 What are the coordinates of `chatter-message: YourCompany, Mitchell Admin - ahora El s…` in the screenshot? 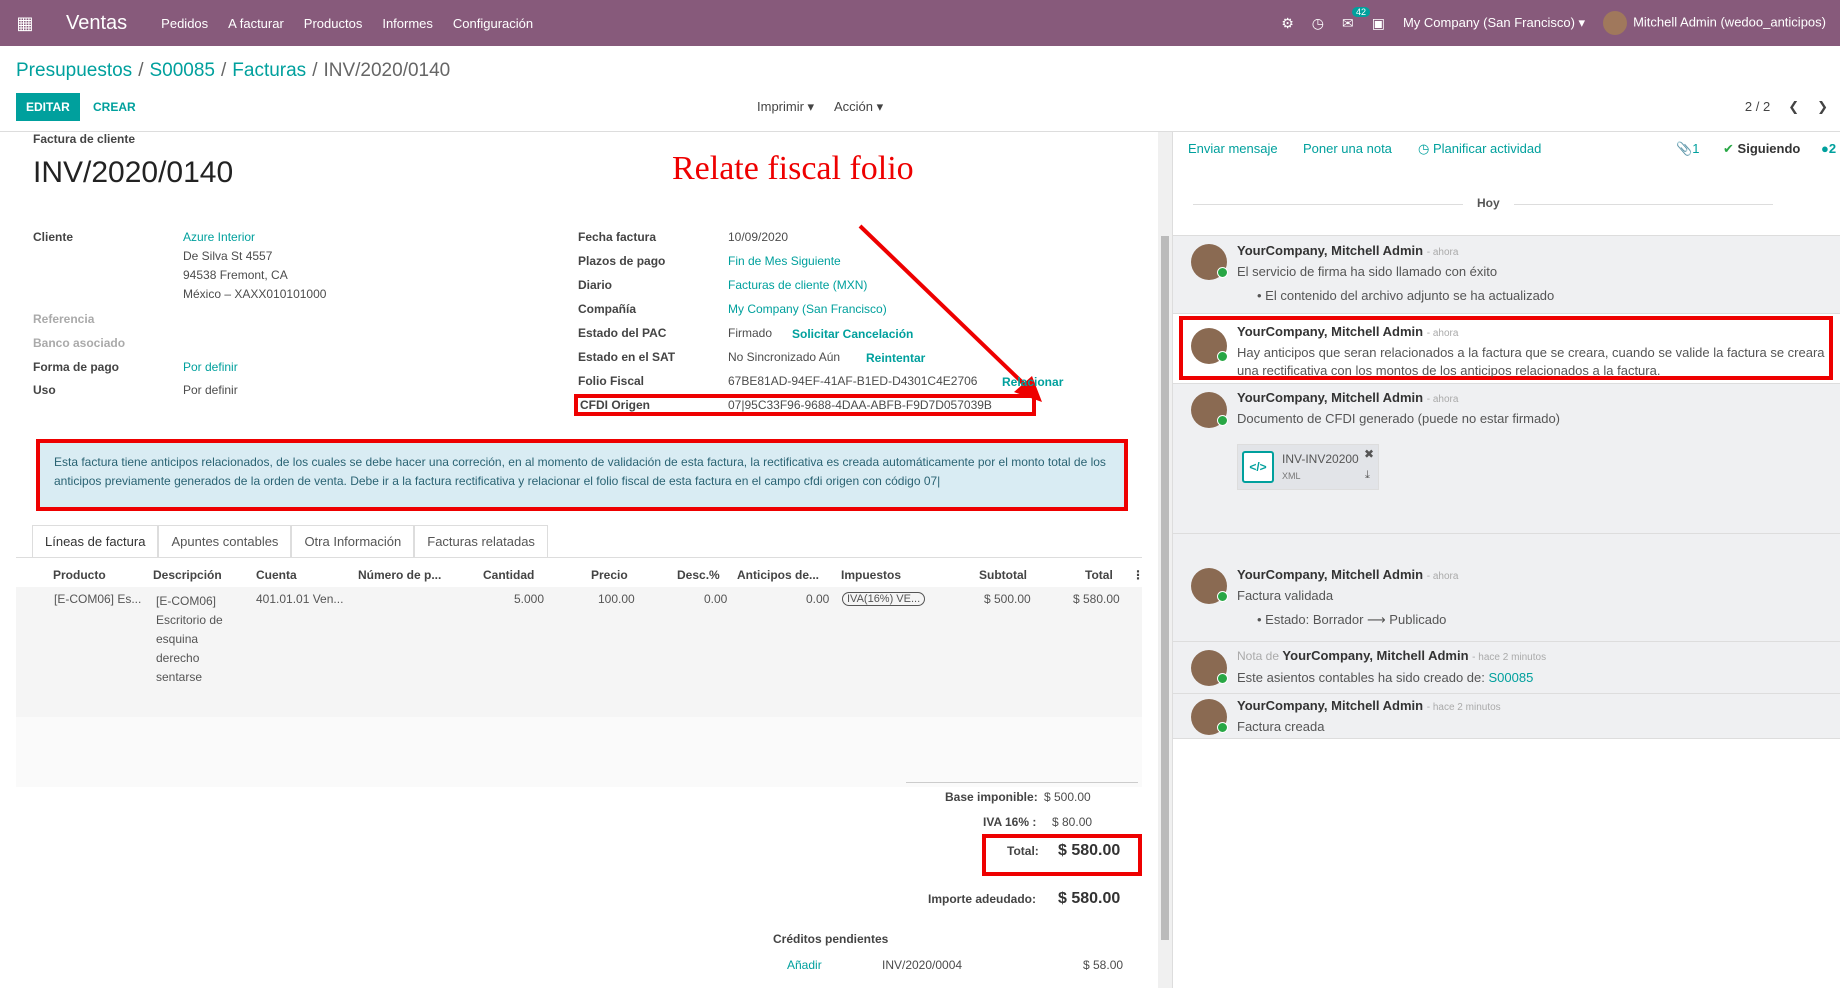 It's located at (1506, 274).